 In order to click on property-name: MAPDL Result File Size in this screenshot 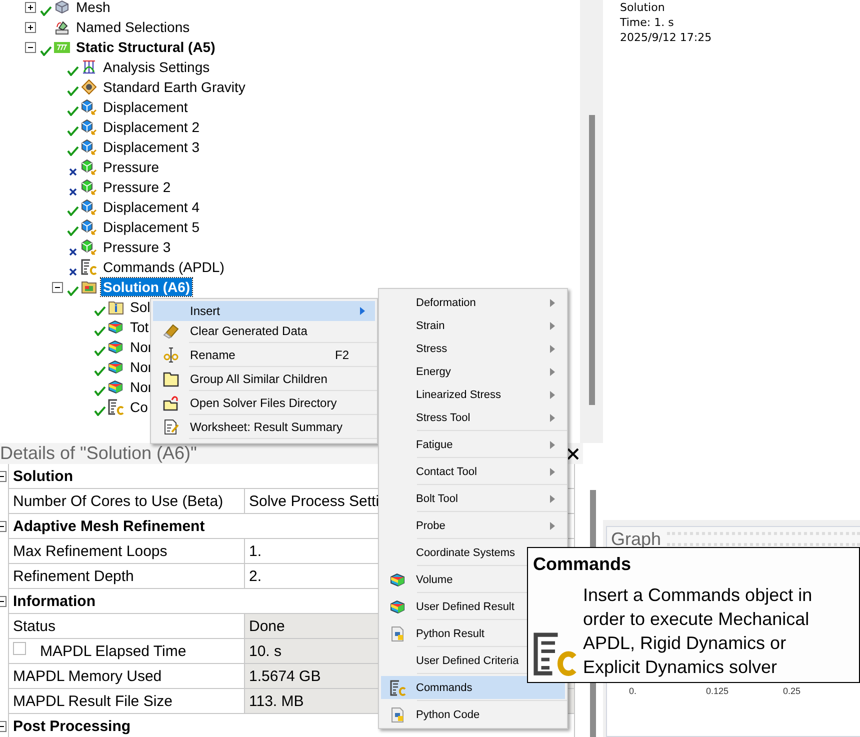, I will do `click(126, 701)`.